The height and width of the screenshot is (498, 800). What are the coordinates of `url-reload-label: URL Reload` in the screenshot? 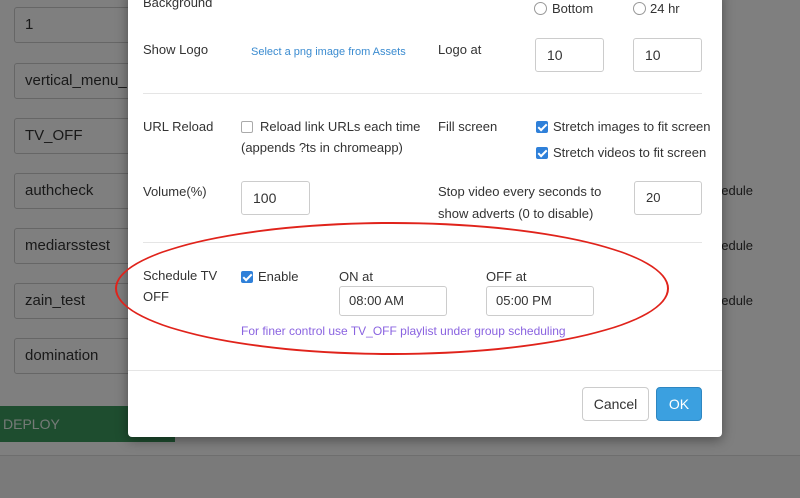 It's located at (178, 126).